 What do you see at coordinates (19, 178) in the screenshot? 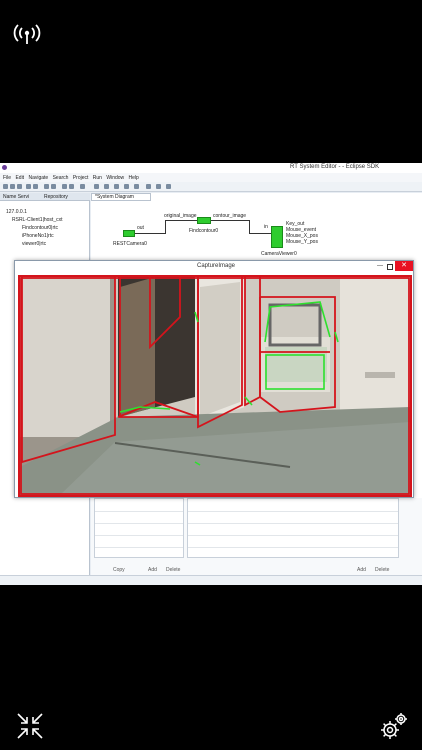
I see `menu-edit: Edit` at bounding box center [19, 178].